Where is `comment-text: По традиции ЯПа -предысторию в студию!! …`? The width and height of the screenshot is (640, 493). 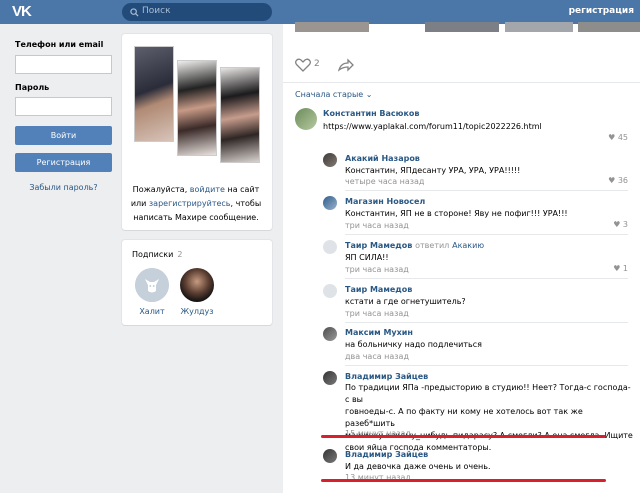 comment-text: По традиции ЯПа -предысторию в студию!! … is located at coordinates (490, 418).